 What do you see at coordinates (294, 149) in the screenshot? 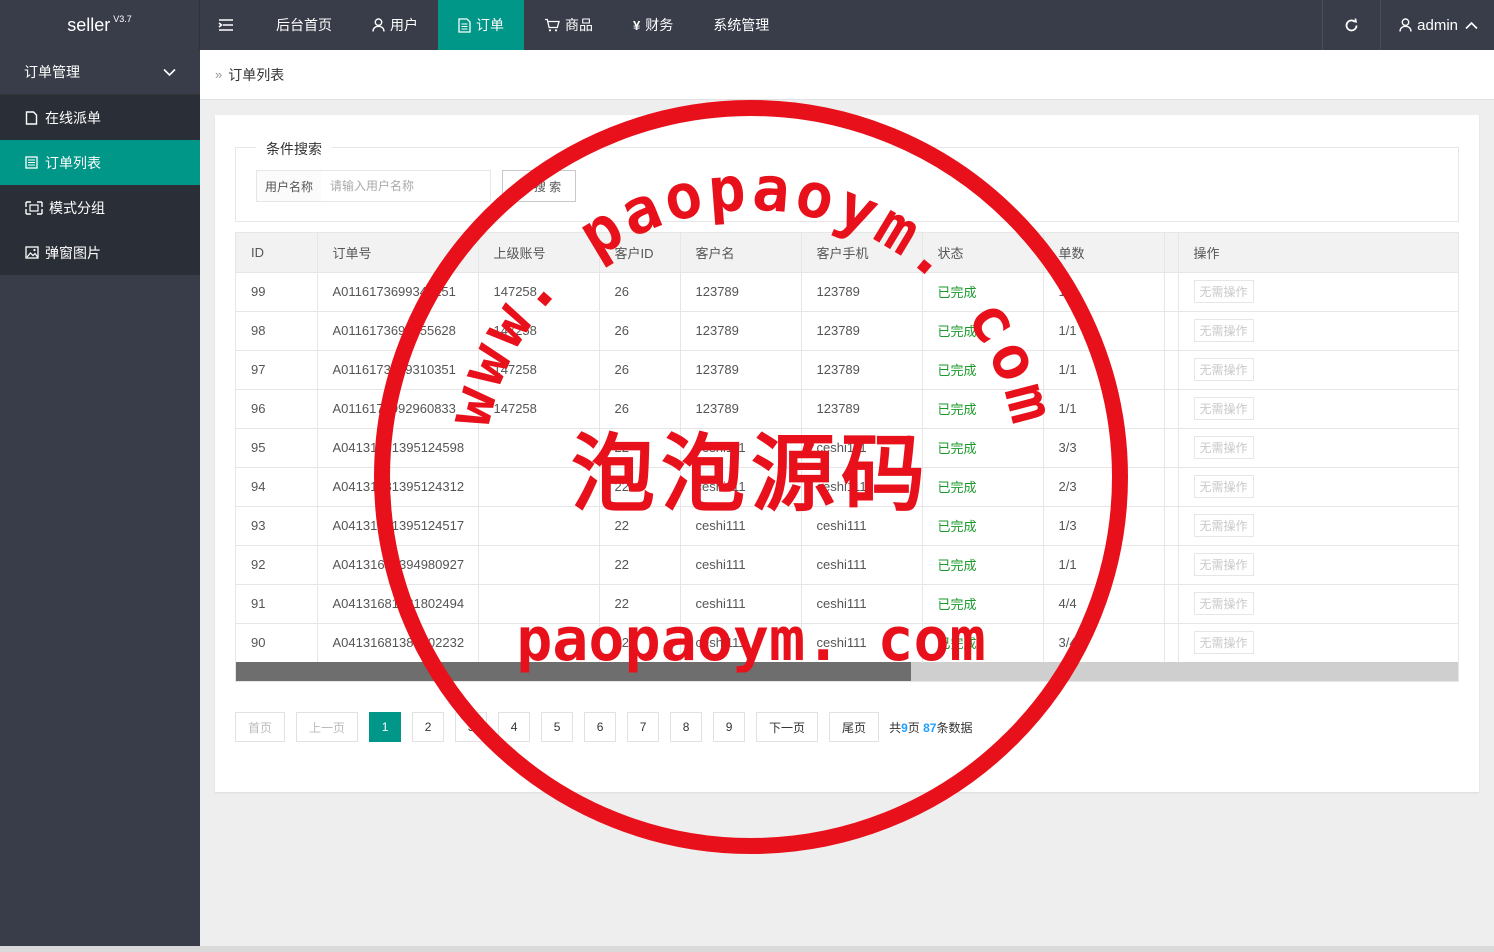
I see `search-legend: 条件搜索` at bounding box center [294, 149].